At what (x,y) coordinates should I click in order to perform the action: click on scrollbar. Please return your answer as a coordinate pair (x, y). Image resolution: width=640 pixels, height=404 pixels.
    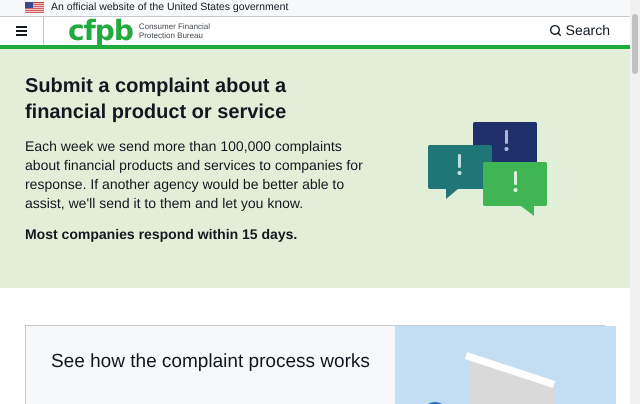
    Looking at the image, I should click on (635, 202).